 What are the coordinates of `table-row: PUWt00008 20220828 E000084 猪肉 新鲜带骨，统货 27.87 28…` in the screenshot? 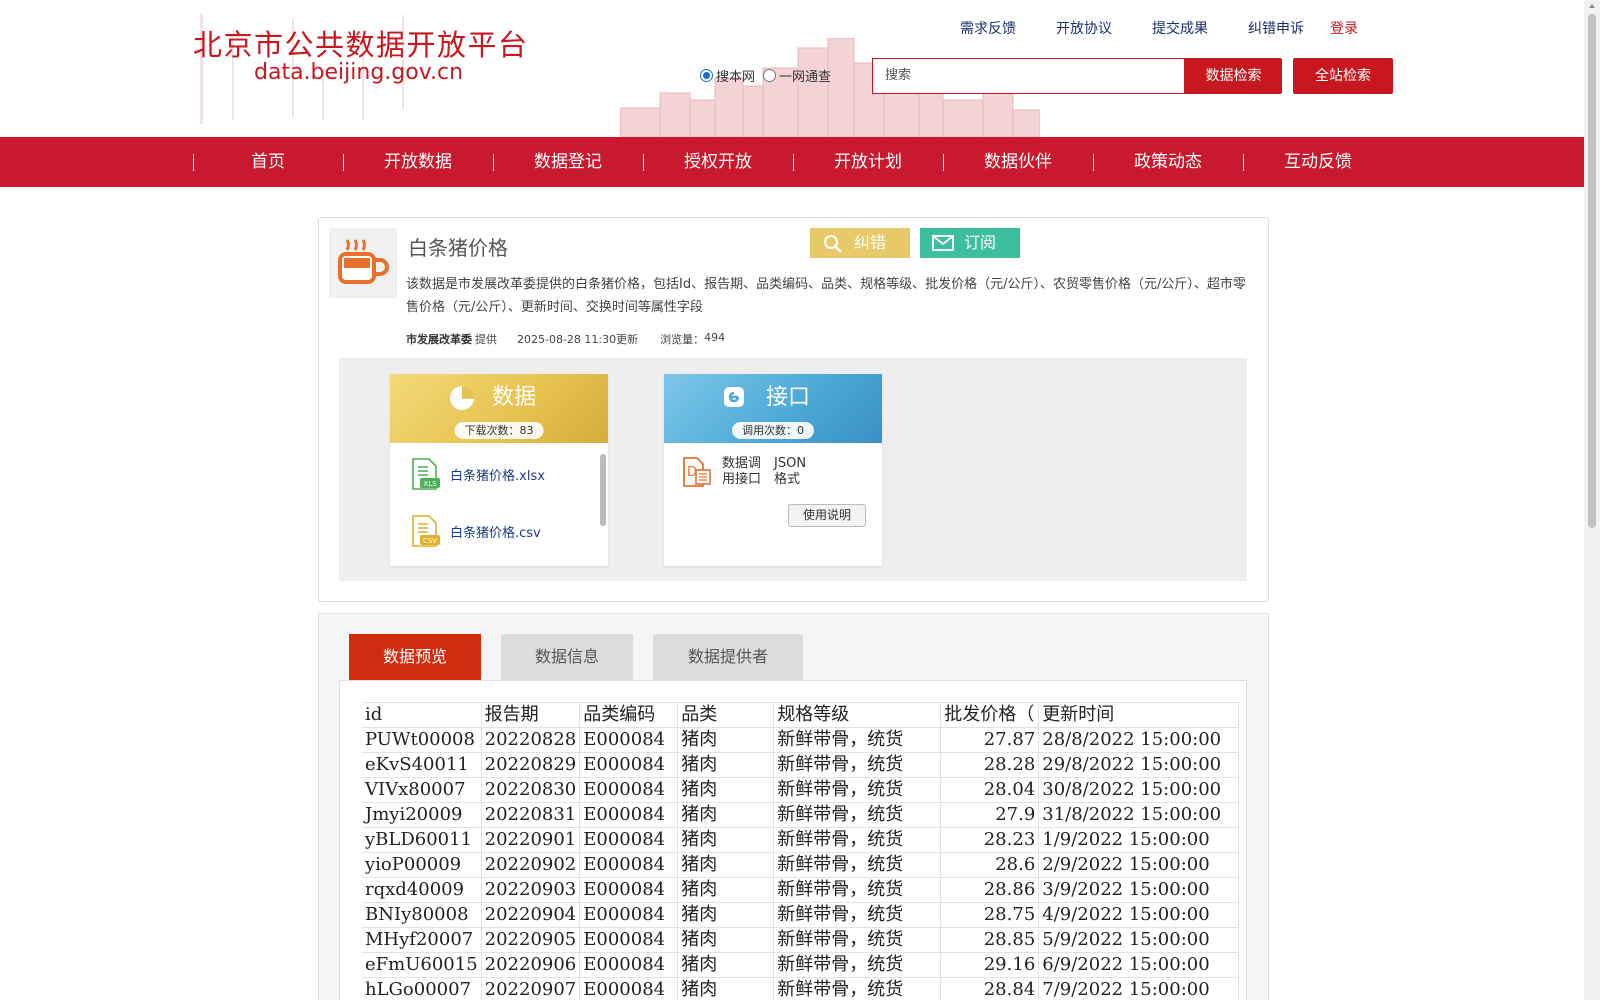 It's located at (801, 740).